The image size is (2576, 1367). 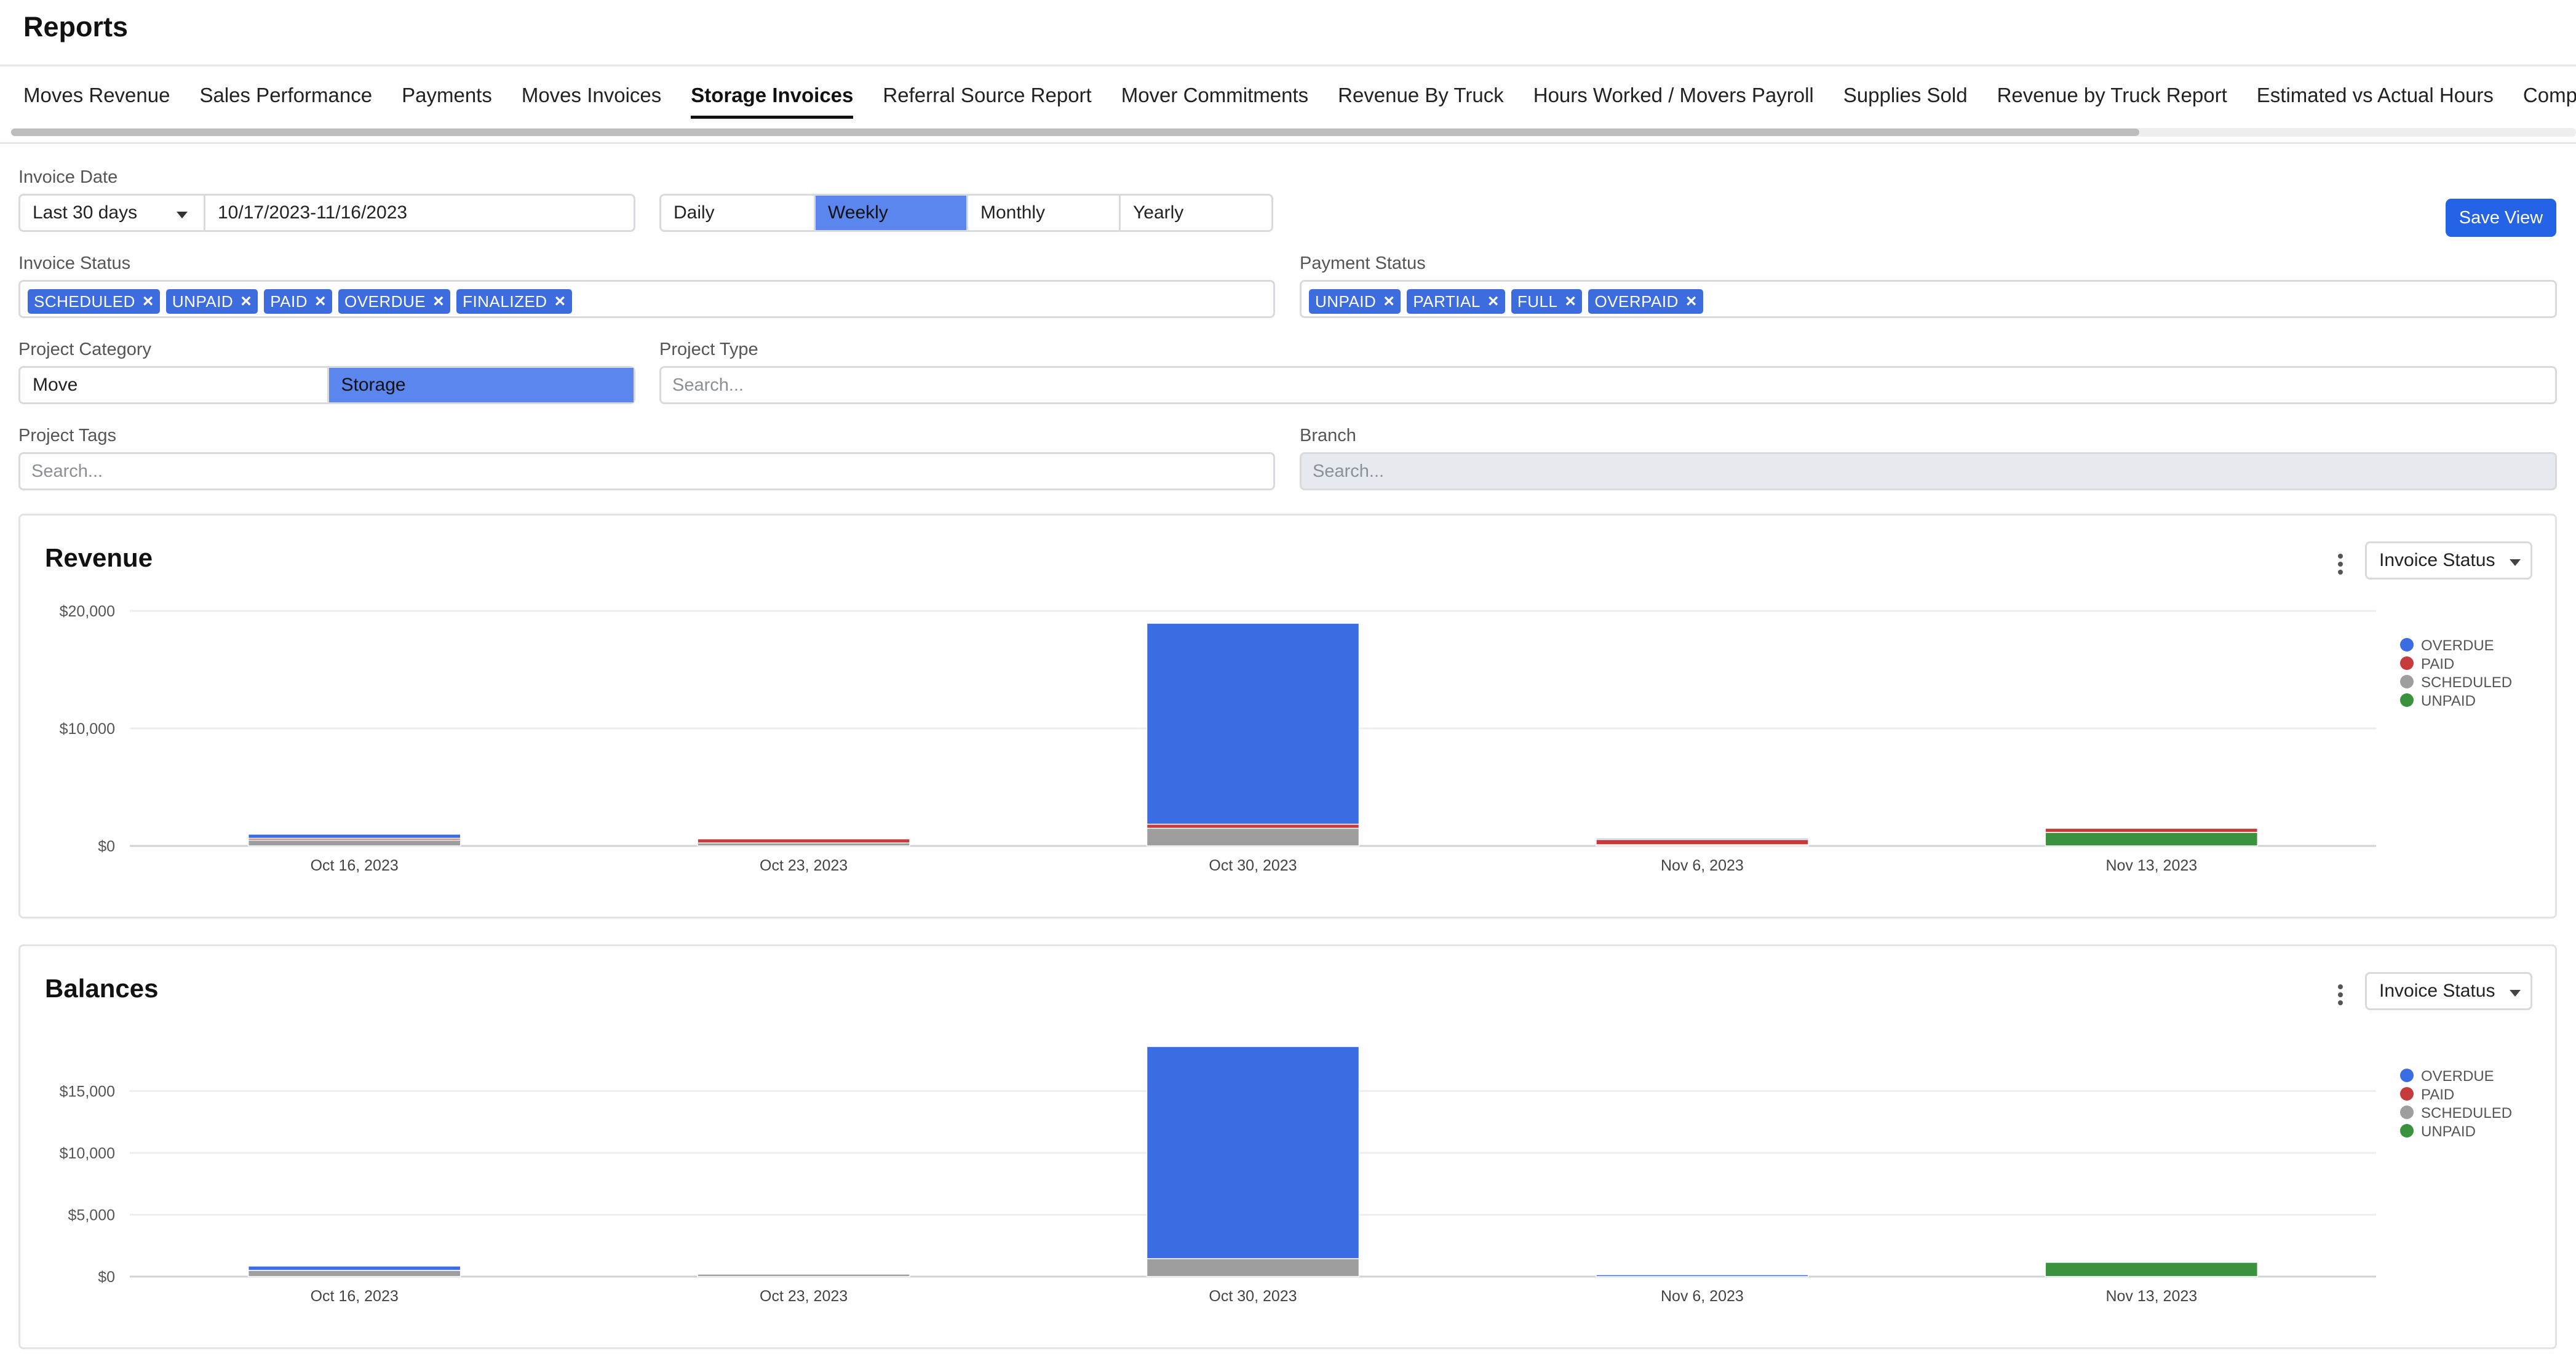 What do you see at coordinates (1905, 101) in the screenshot?
I see `tab-supplies-sold: Supplies Sold` at bounding box center [1905, 101].